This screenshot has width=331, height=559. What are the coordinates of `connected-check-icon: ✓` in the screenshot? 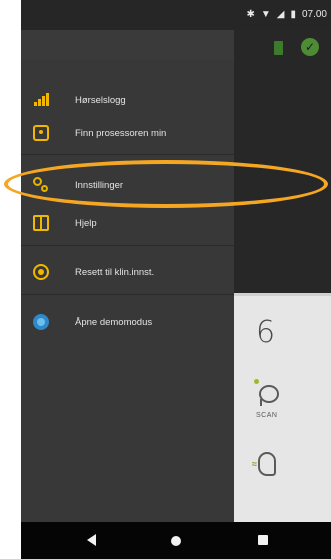 It's located at (310, 47).